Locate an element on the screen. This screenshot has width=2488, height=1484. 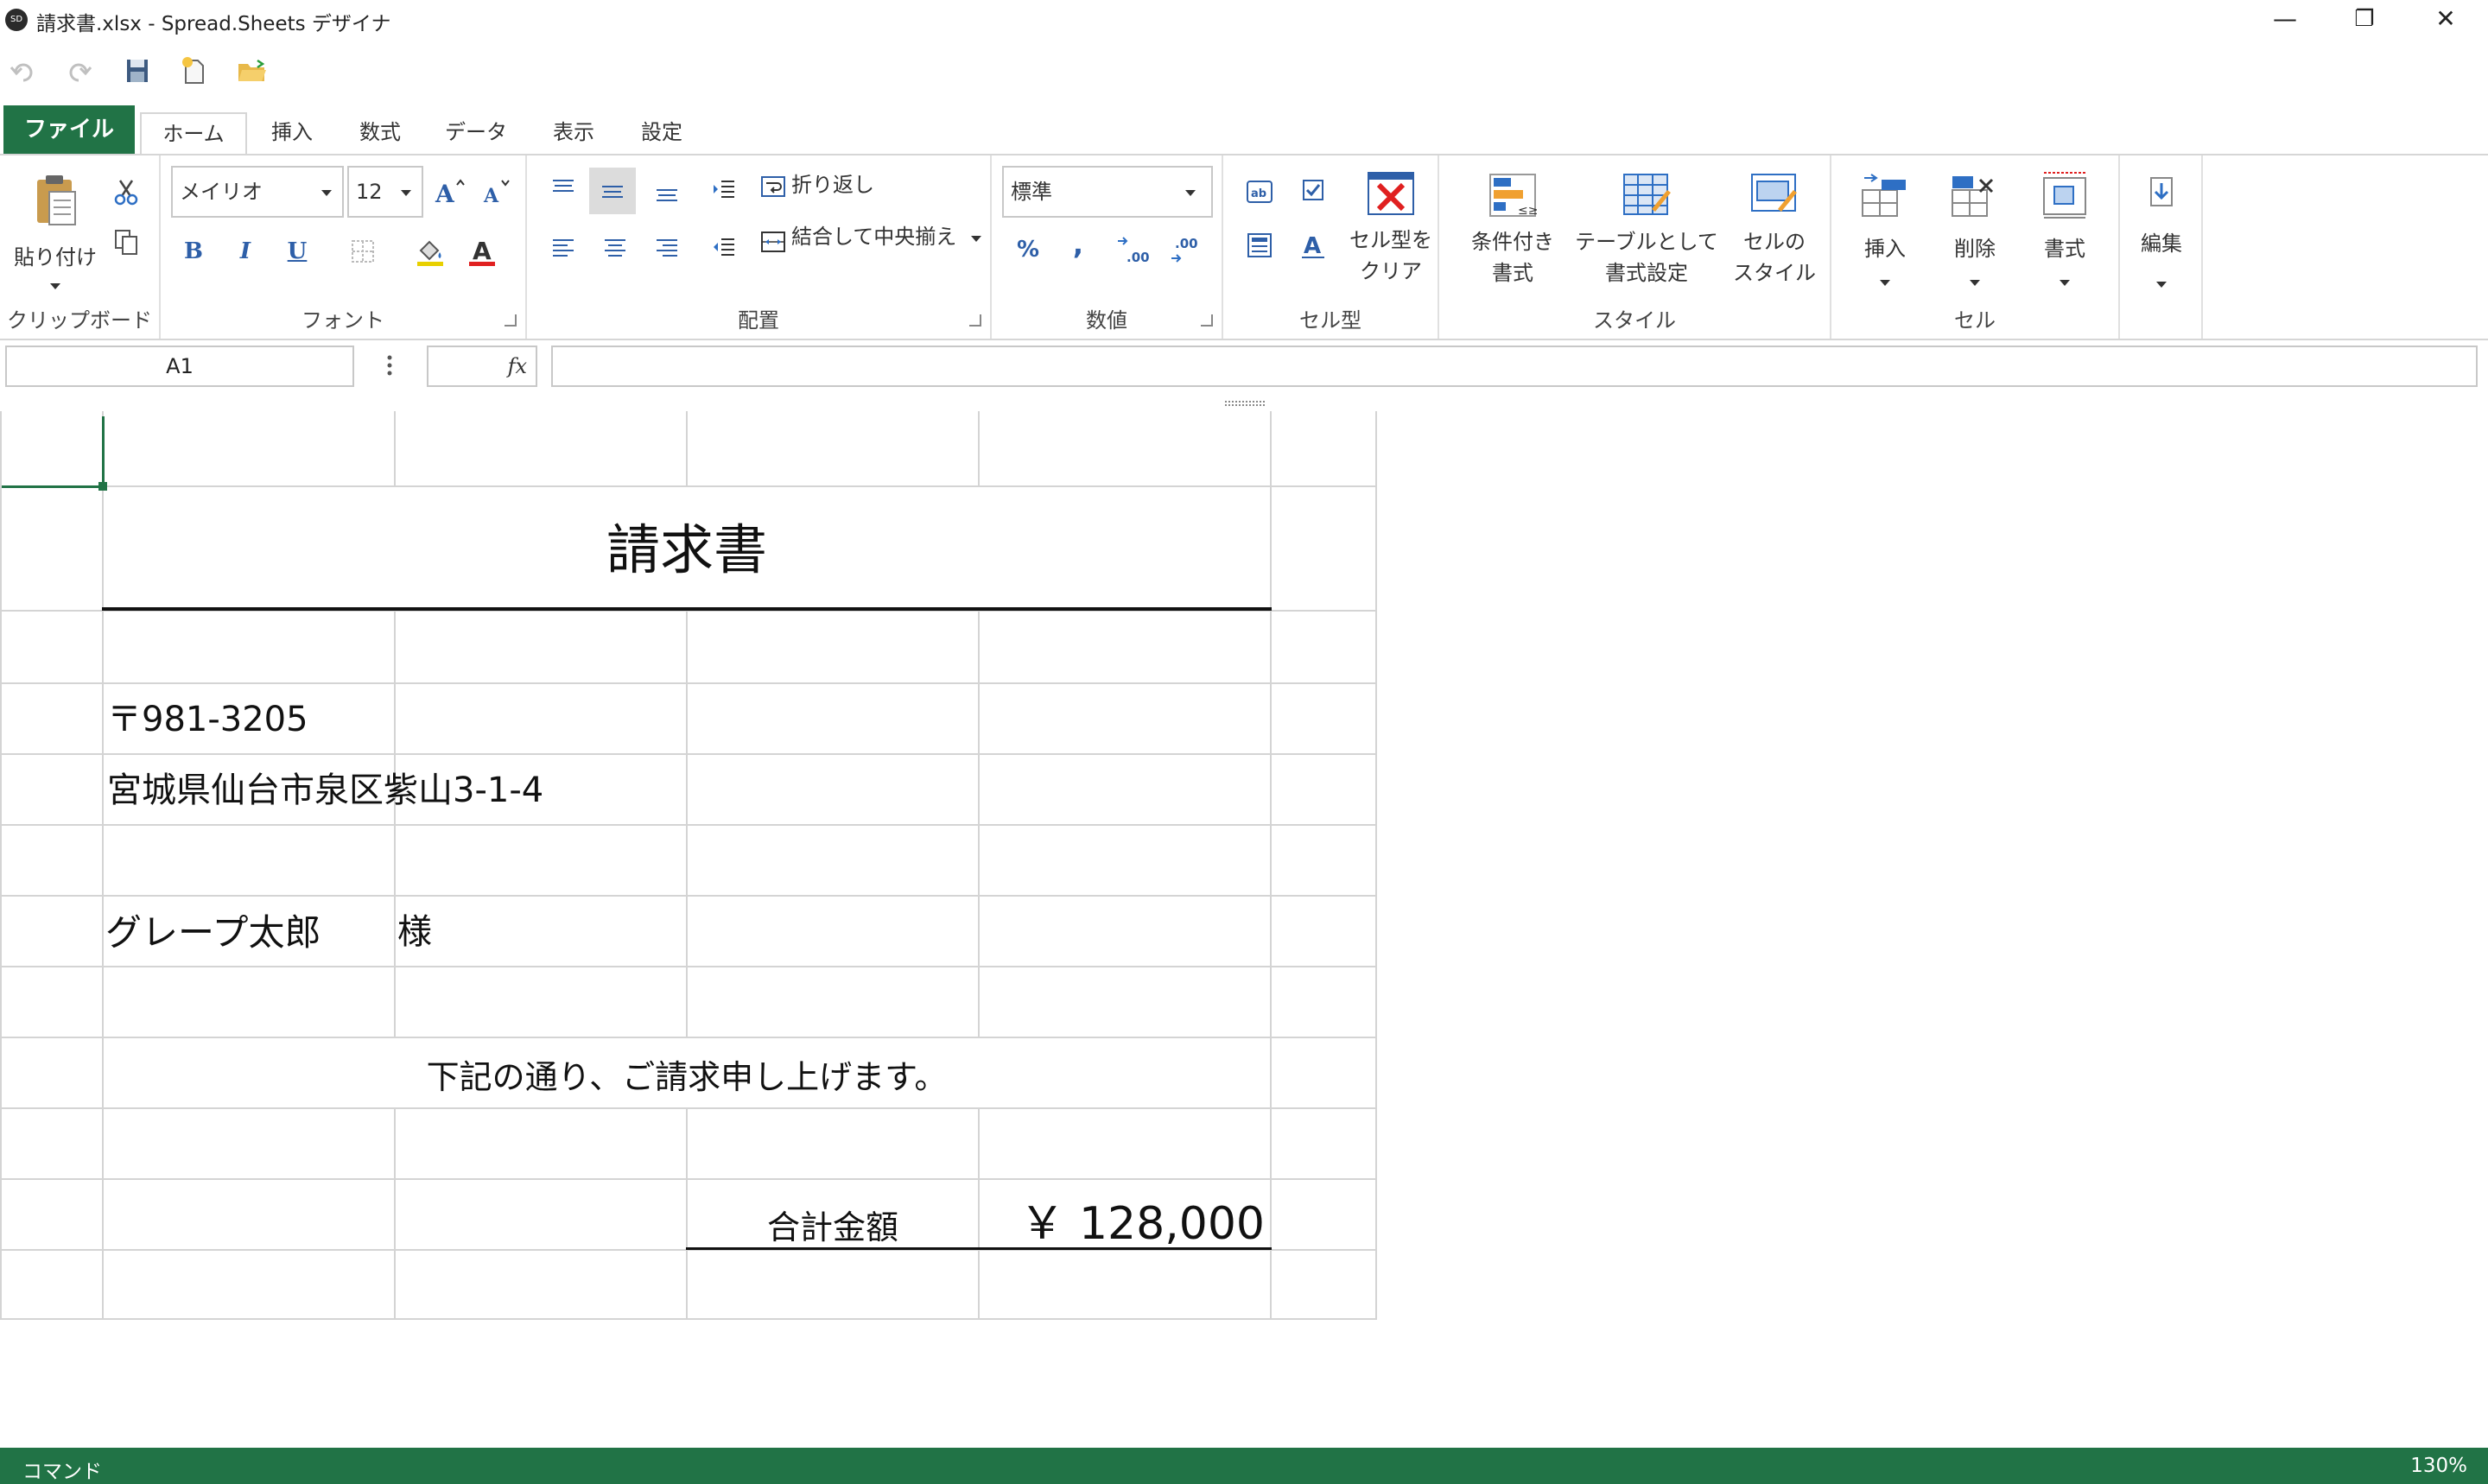
italic-button: I is located at coordinates (245, 251).